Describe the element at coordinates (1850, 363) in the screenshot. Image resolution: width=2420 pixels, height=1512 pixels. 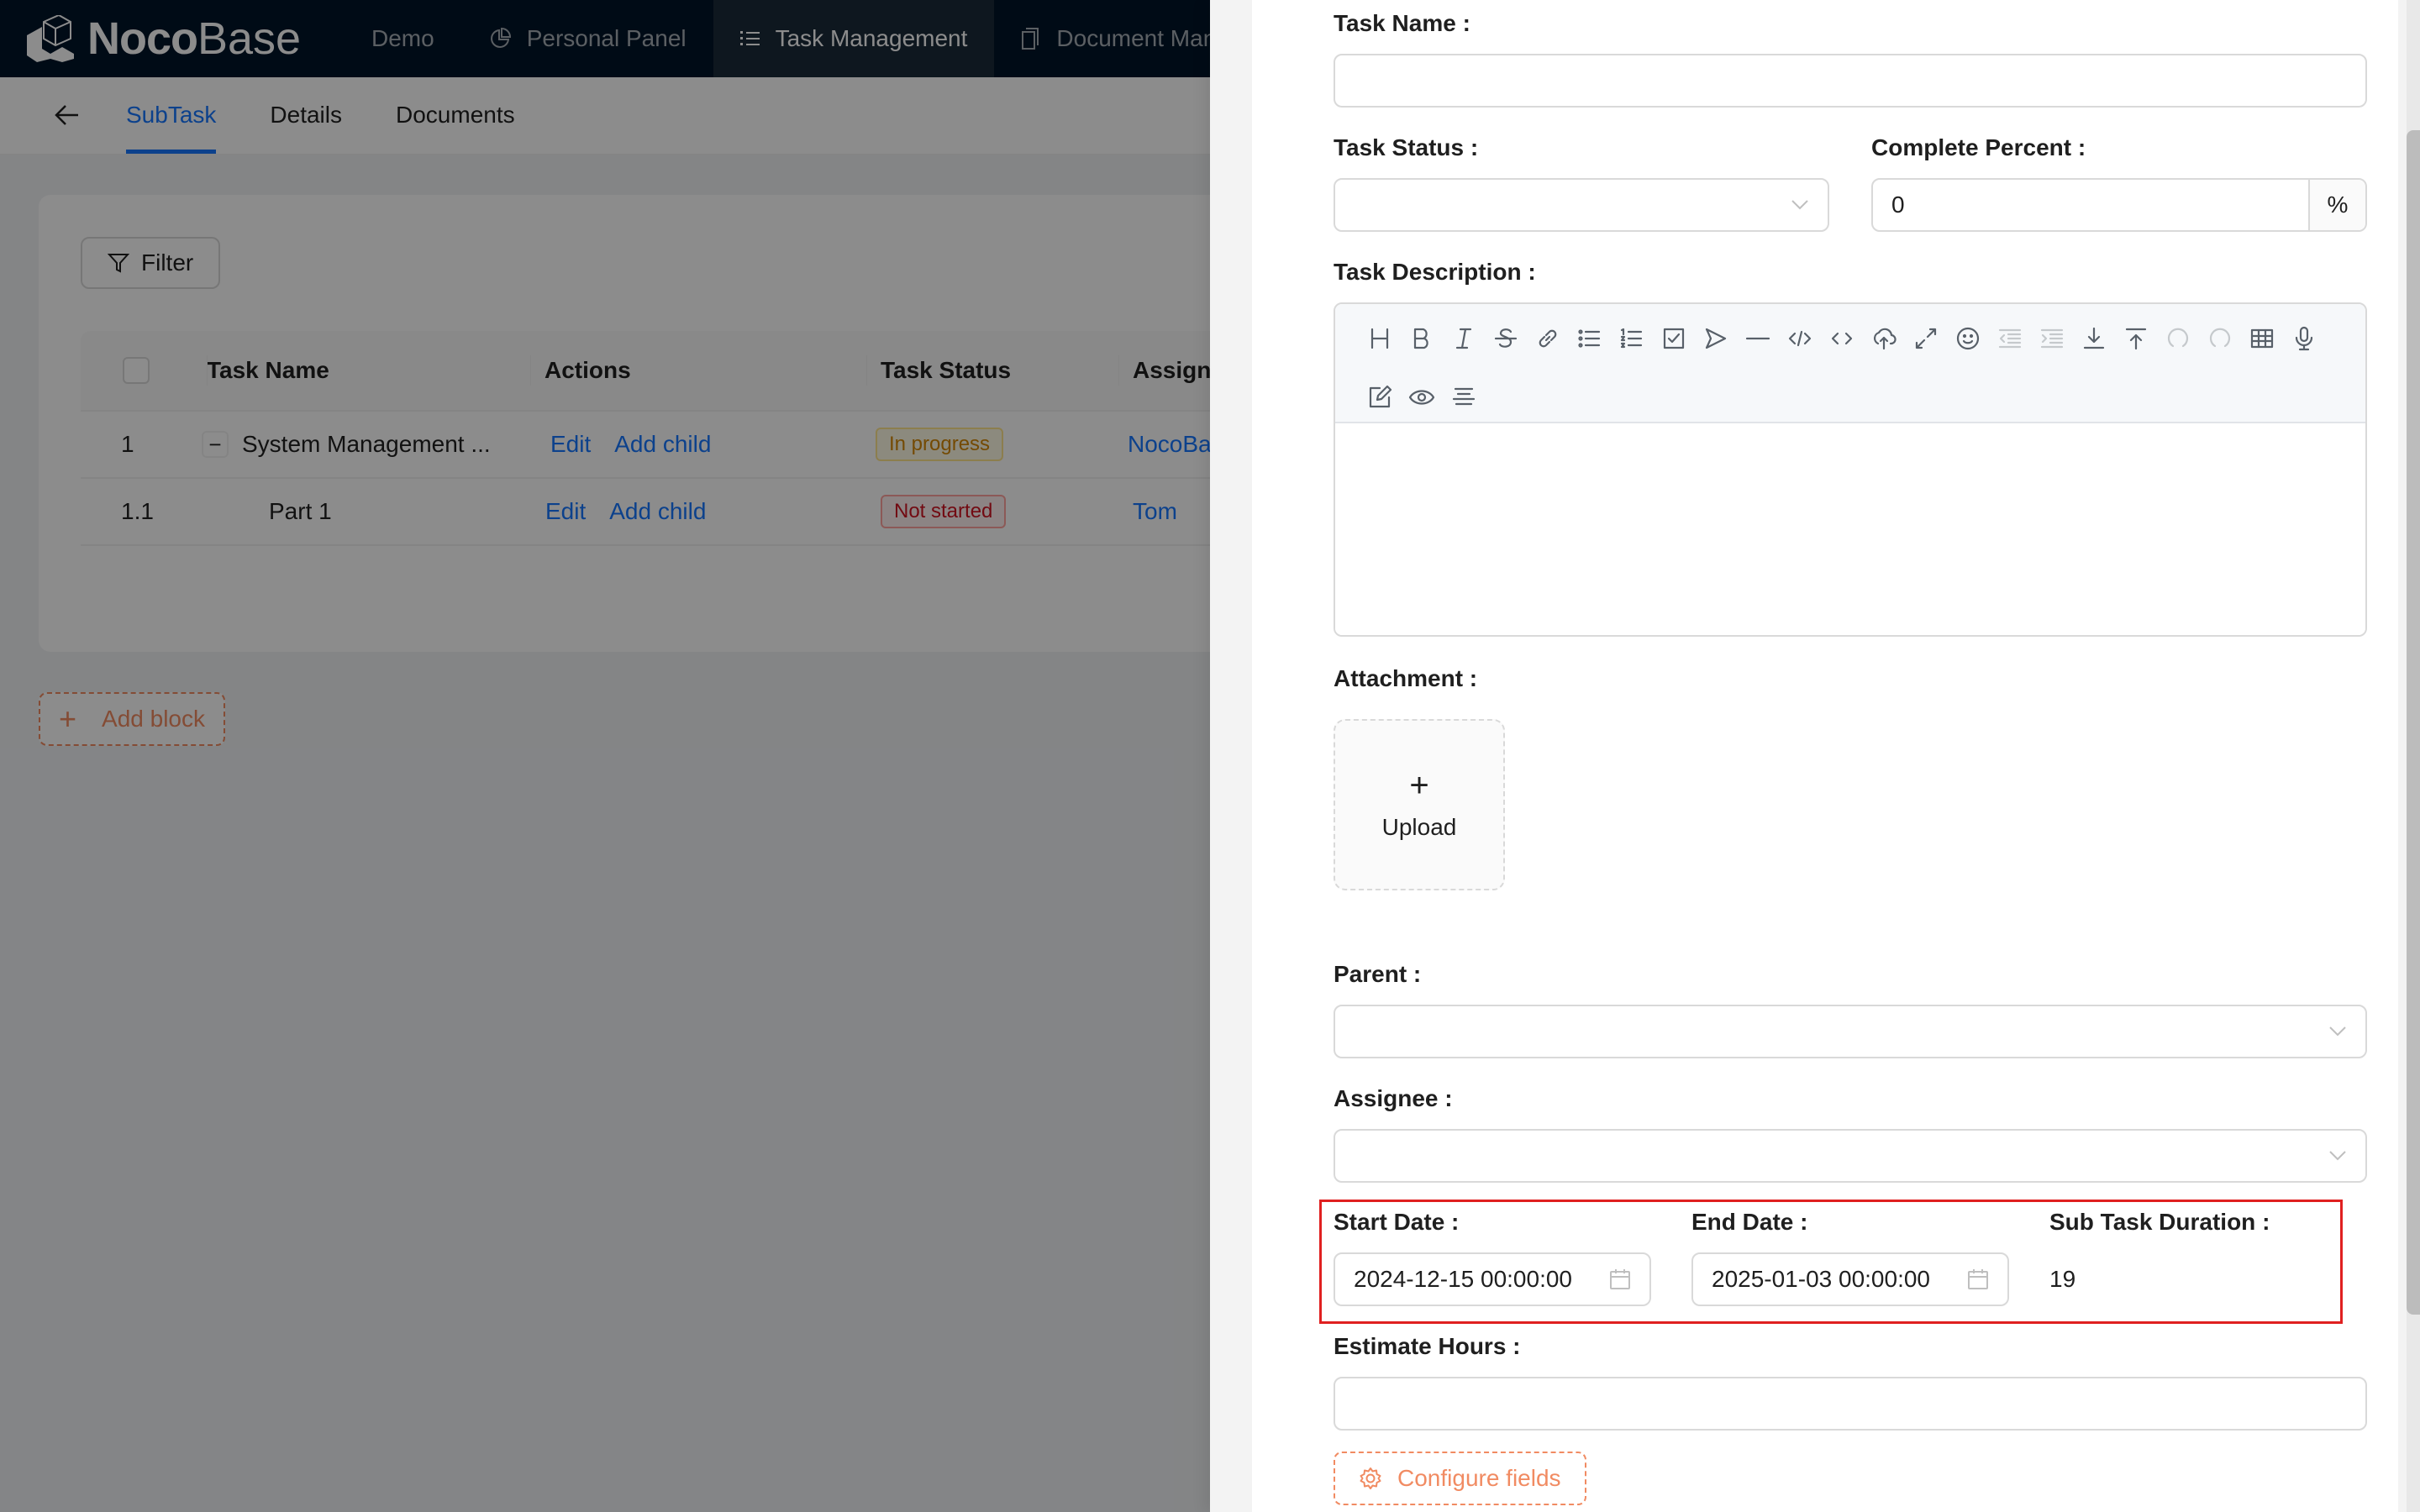
I see `editor-toolbar` at that location.